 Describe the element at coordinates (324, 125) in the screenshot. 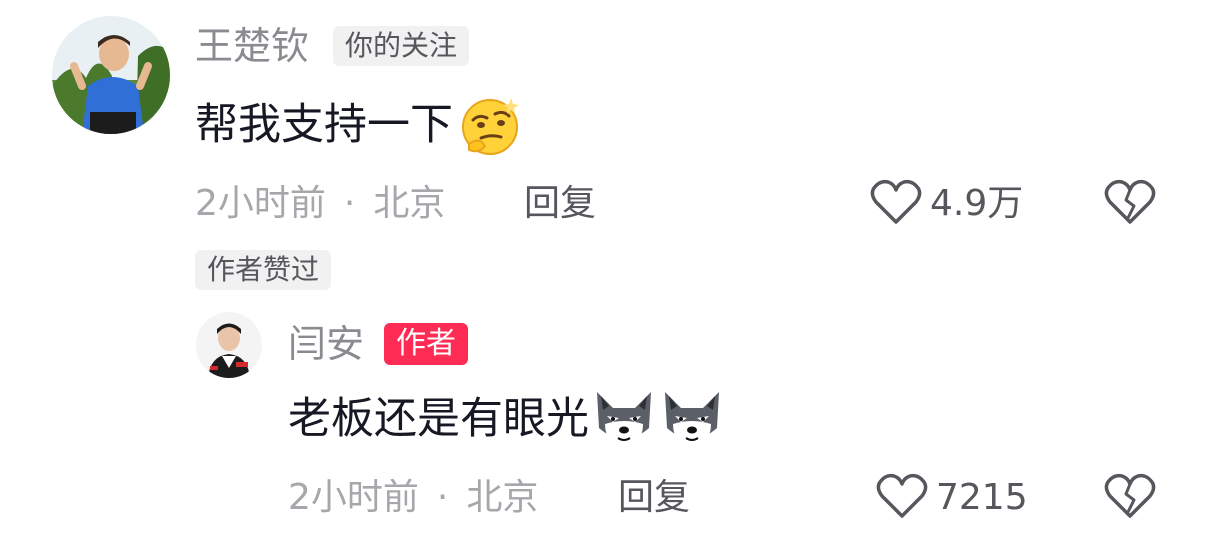

I see `comment-text-body: 帮我支持一下` at that location.